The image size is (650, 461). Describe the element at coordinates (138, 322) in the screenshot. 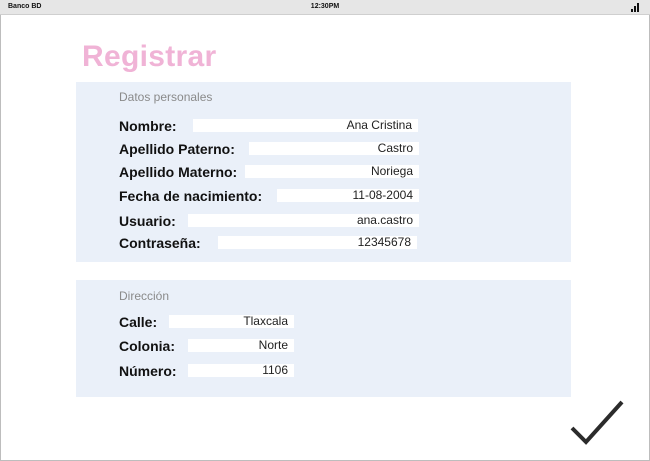

I see `calle-label: Calle:` at that location.